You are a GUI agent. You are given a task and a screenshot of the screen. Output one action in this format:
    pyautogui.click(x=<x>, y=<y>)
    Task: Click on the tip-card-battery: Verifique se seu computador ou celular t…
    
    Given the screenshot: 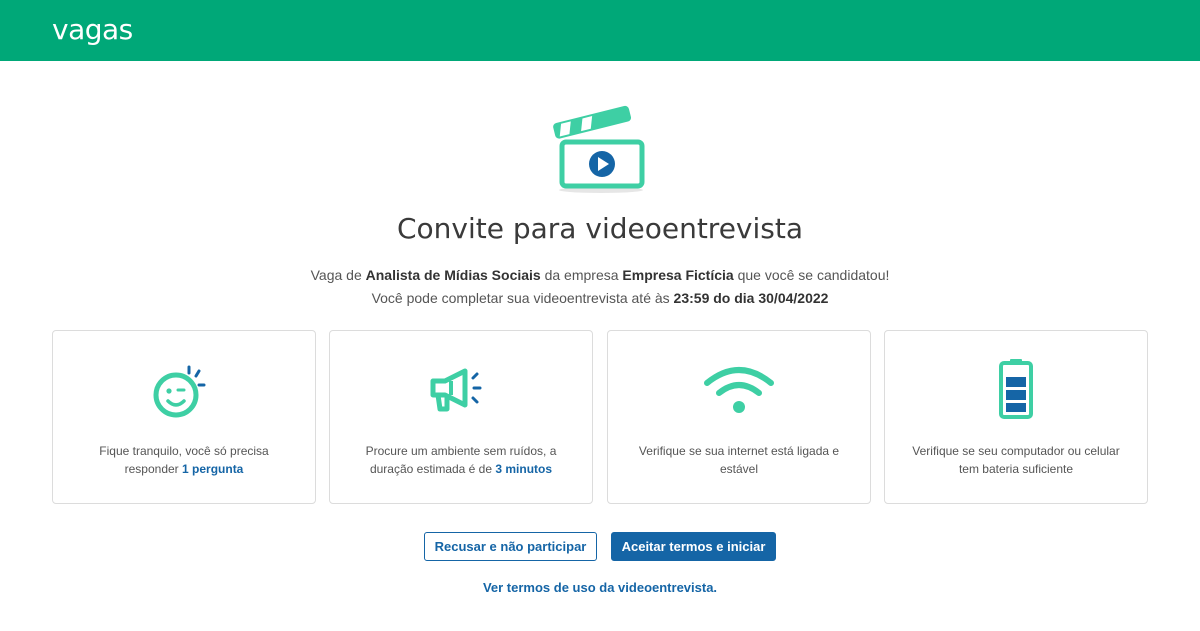 What is the action you would take?
    pyautogui.click(x=1016, y=417)
    